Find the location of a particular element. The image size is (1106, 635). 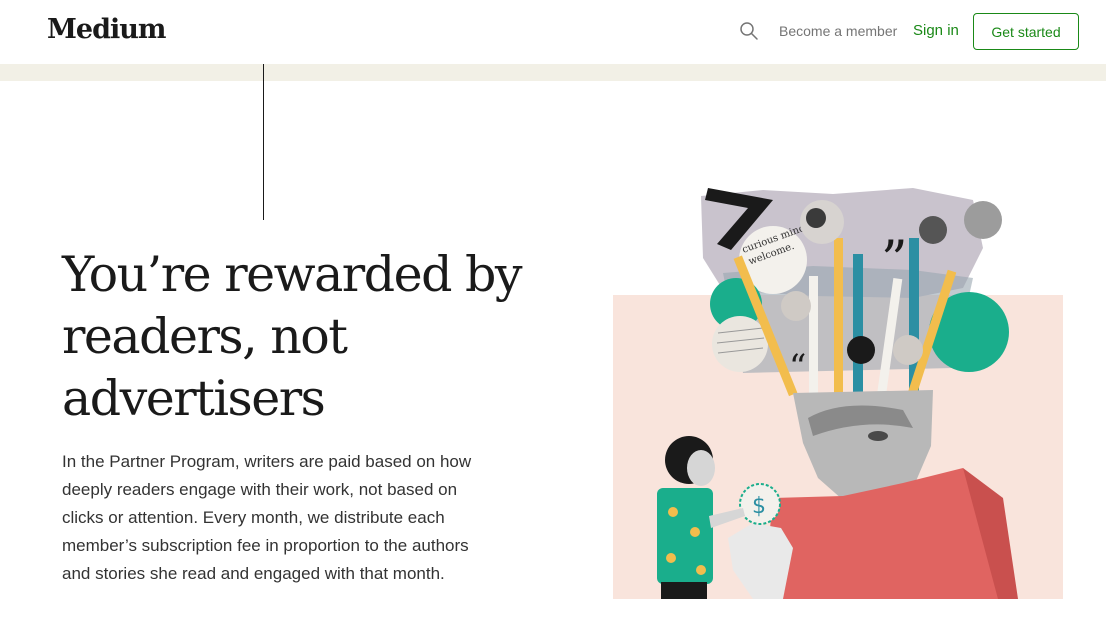

sign-in-link: Sign in is located at coordinates (936, 30).